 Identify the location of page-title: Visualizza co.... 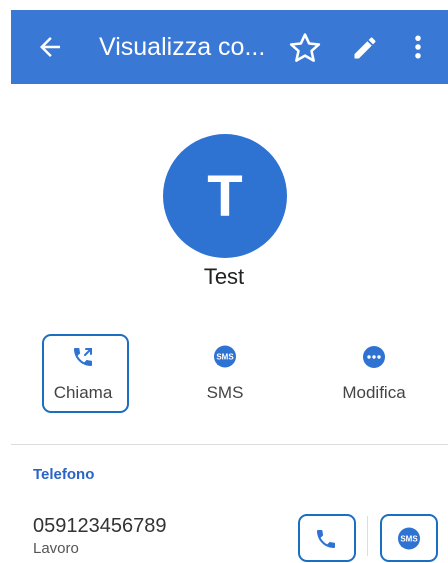
(182, 47).